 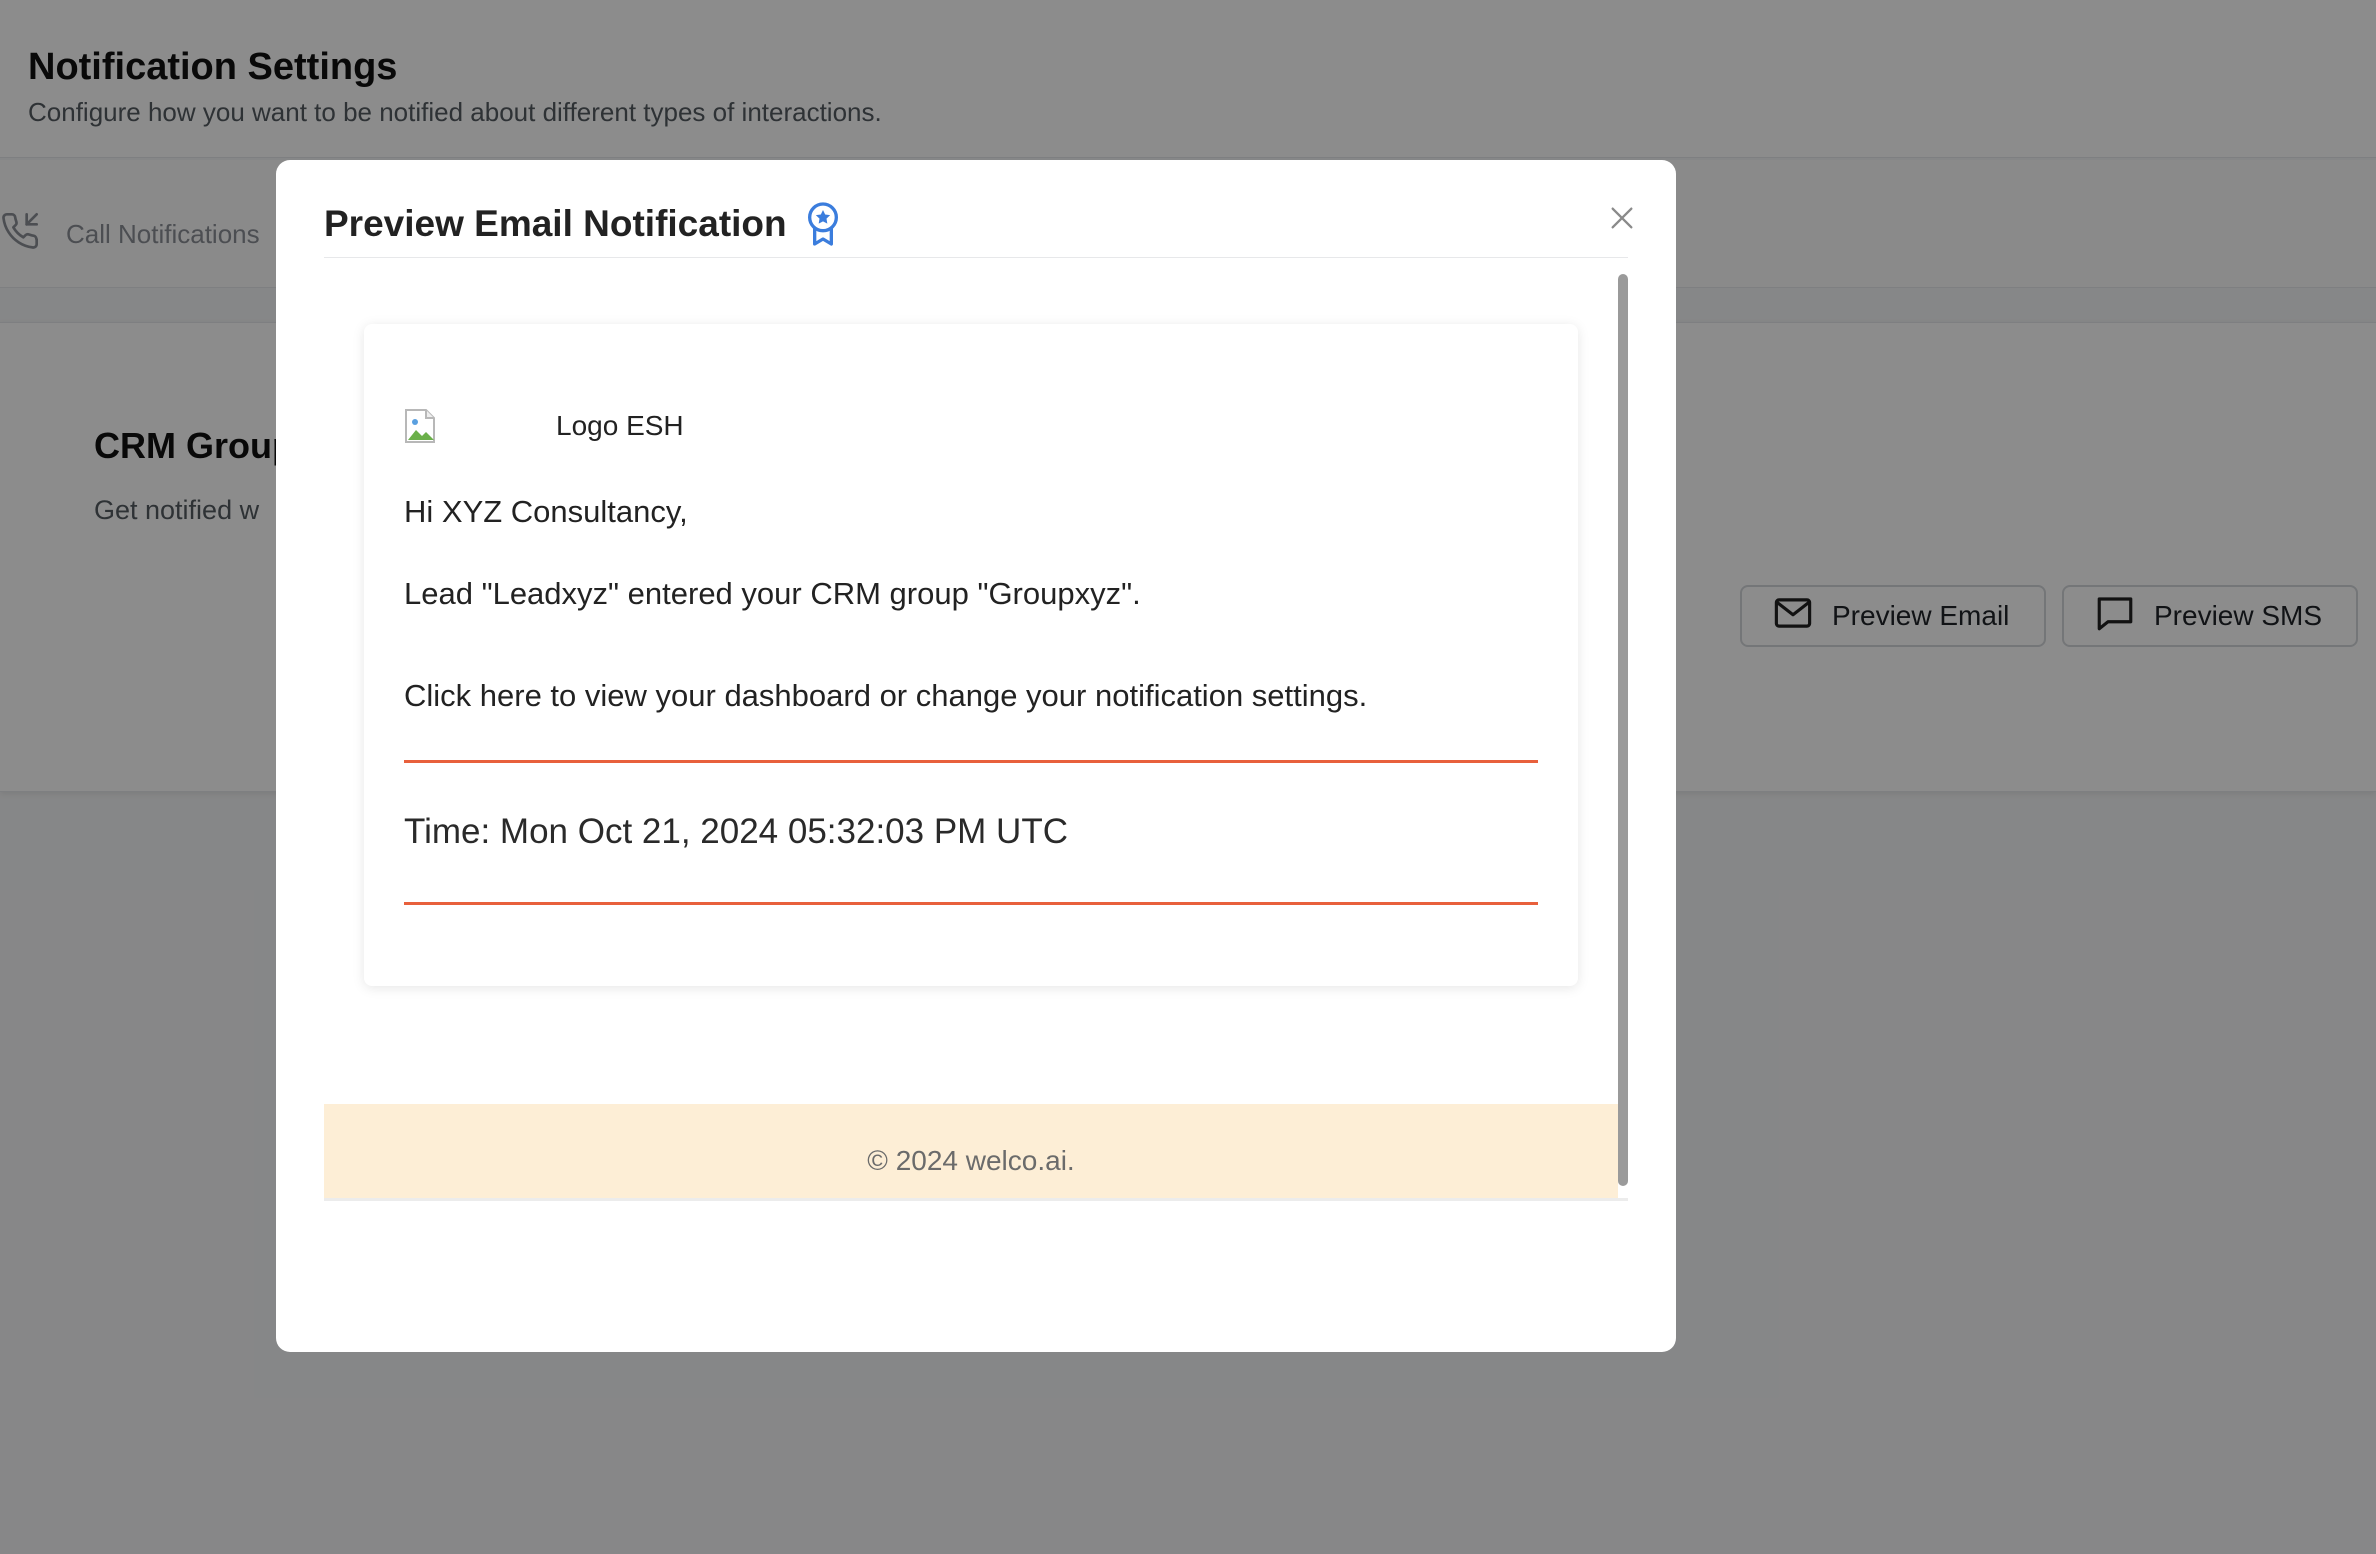 What do you see at coordinates (1623, 730) in the screenshot?
I see `preview-scrollbar` at bounding box center [1623, 730].